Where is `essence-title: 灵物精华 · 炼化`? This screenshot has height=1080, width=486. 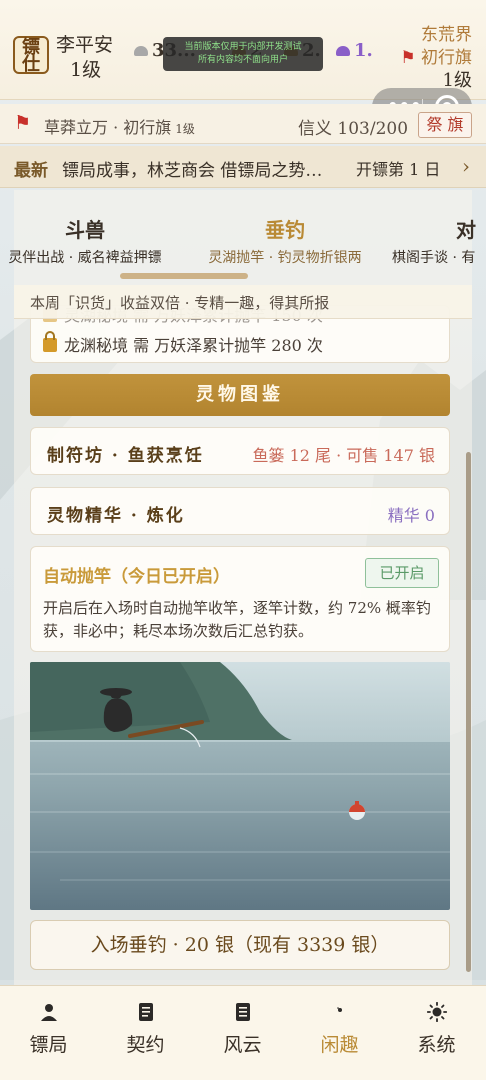 essence-title: 灵物精华 · 炼化 is located at coordinates (116, 516).